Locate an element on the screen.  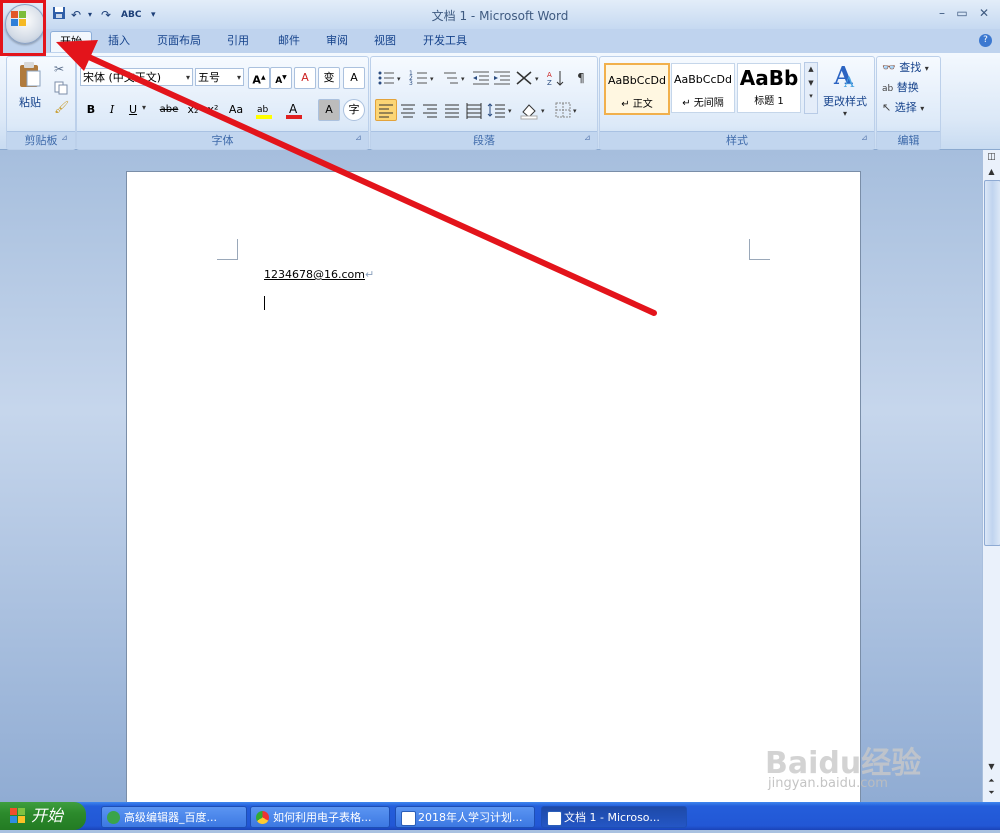
start-button: 开始 is located at coordinates (43, 816).